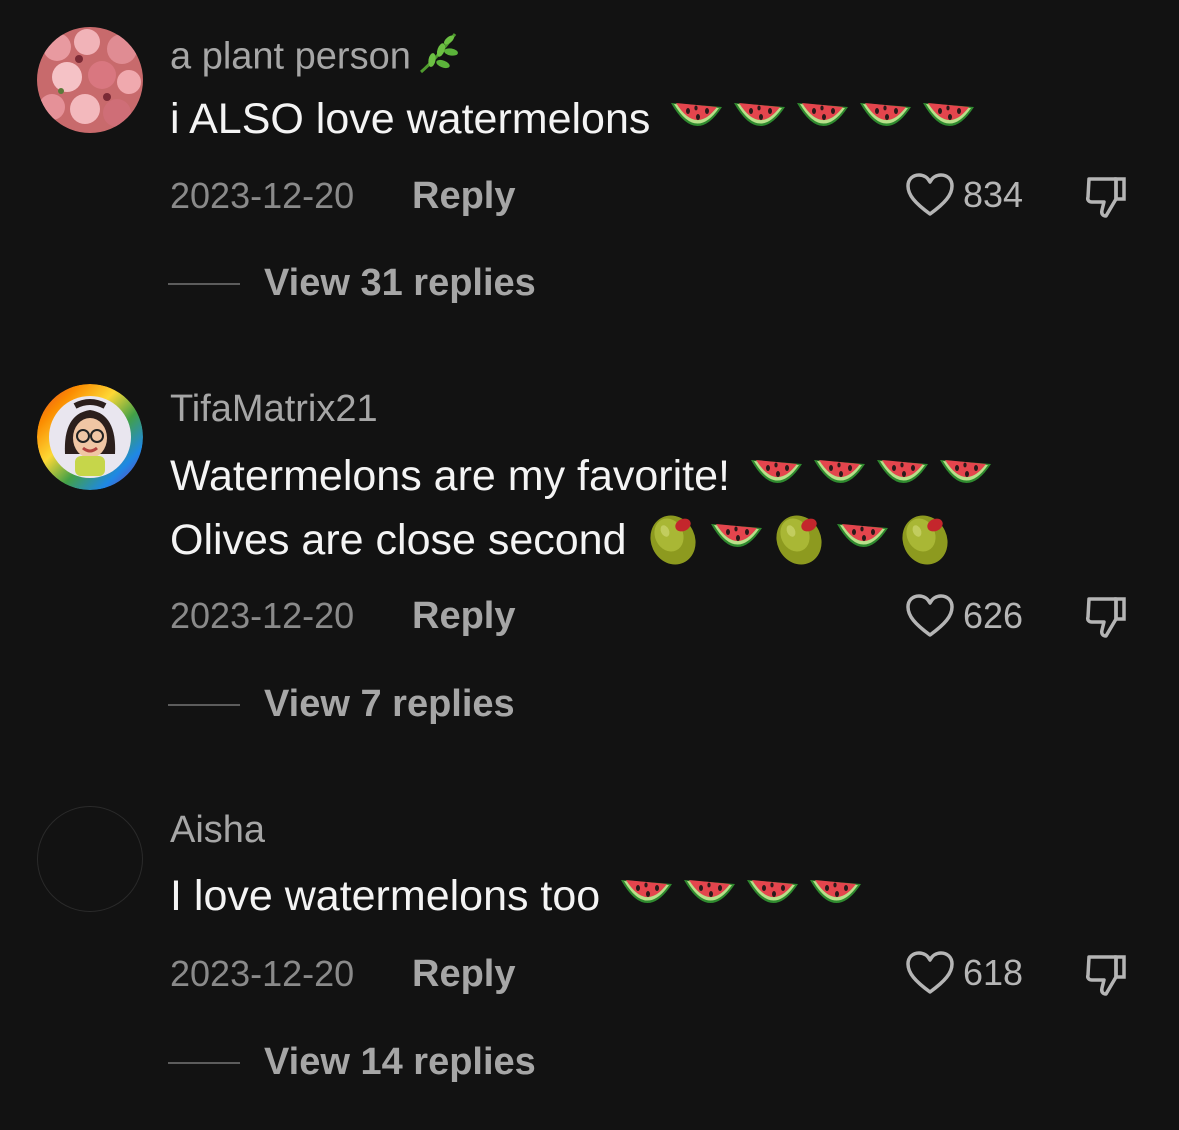 The width and height of the screenshot is (1179, 1130). I want to click on username-text: Aisha, so click(217, 830).